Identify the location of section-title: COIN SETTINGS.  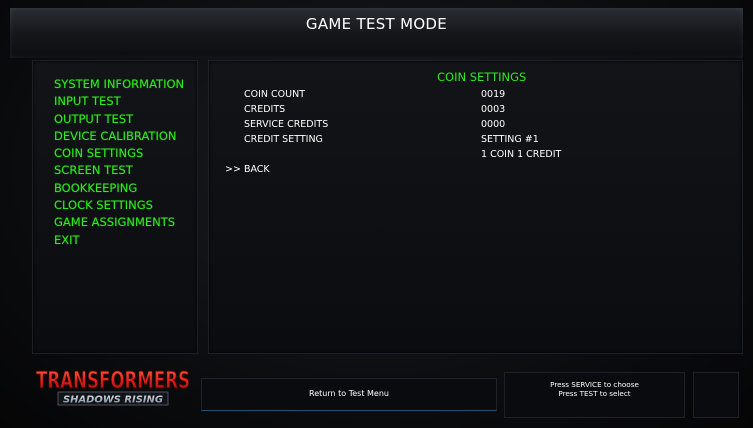
(482, 77).